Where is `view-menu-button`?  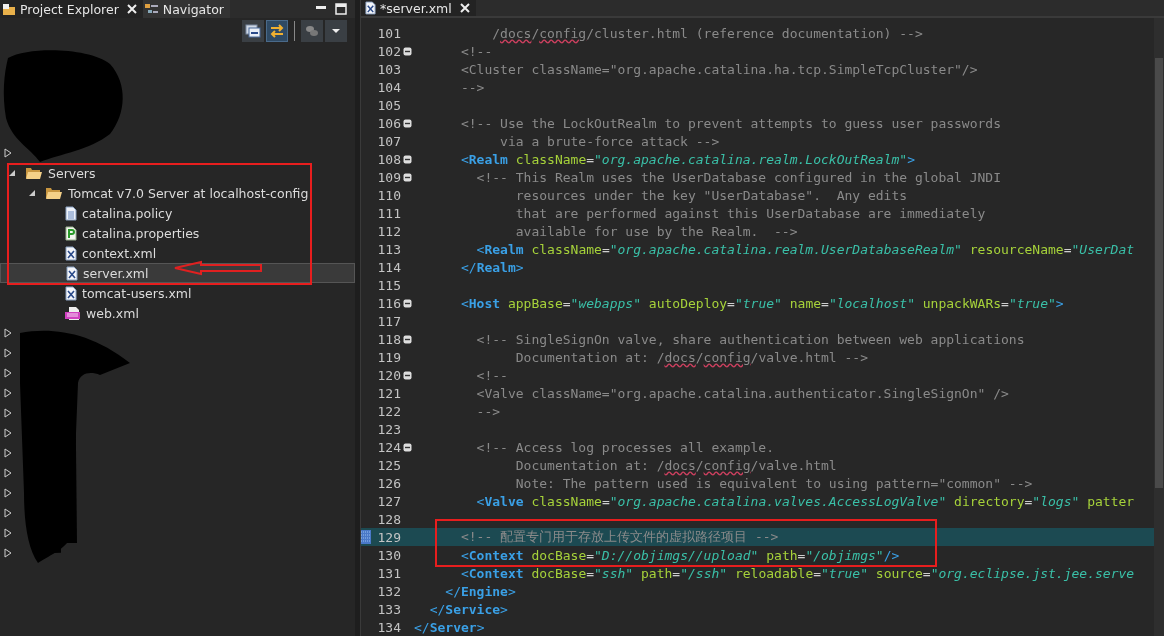
view-menu-button is located at coordinates (336, 31).